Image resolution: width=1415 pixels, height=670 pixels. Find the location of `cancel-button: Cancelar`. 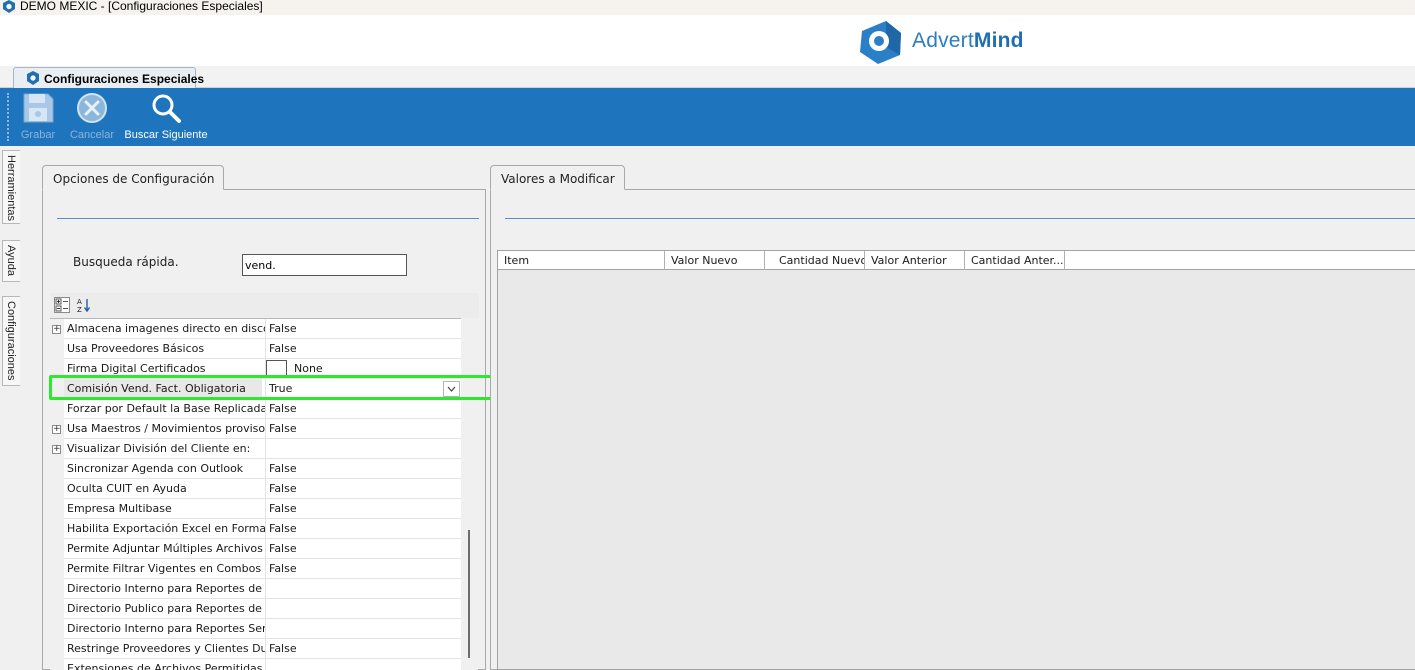

cancel-button: Cancelar is located at coordinates (92, 116).